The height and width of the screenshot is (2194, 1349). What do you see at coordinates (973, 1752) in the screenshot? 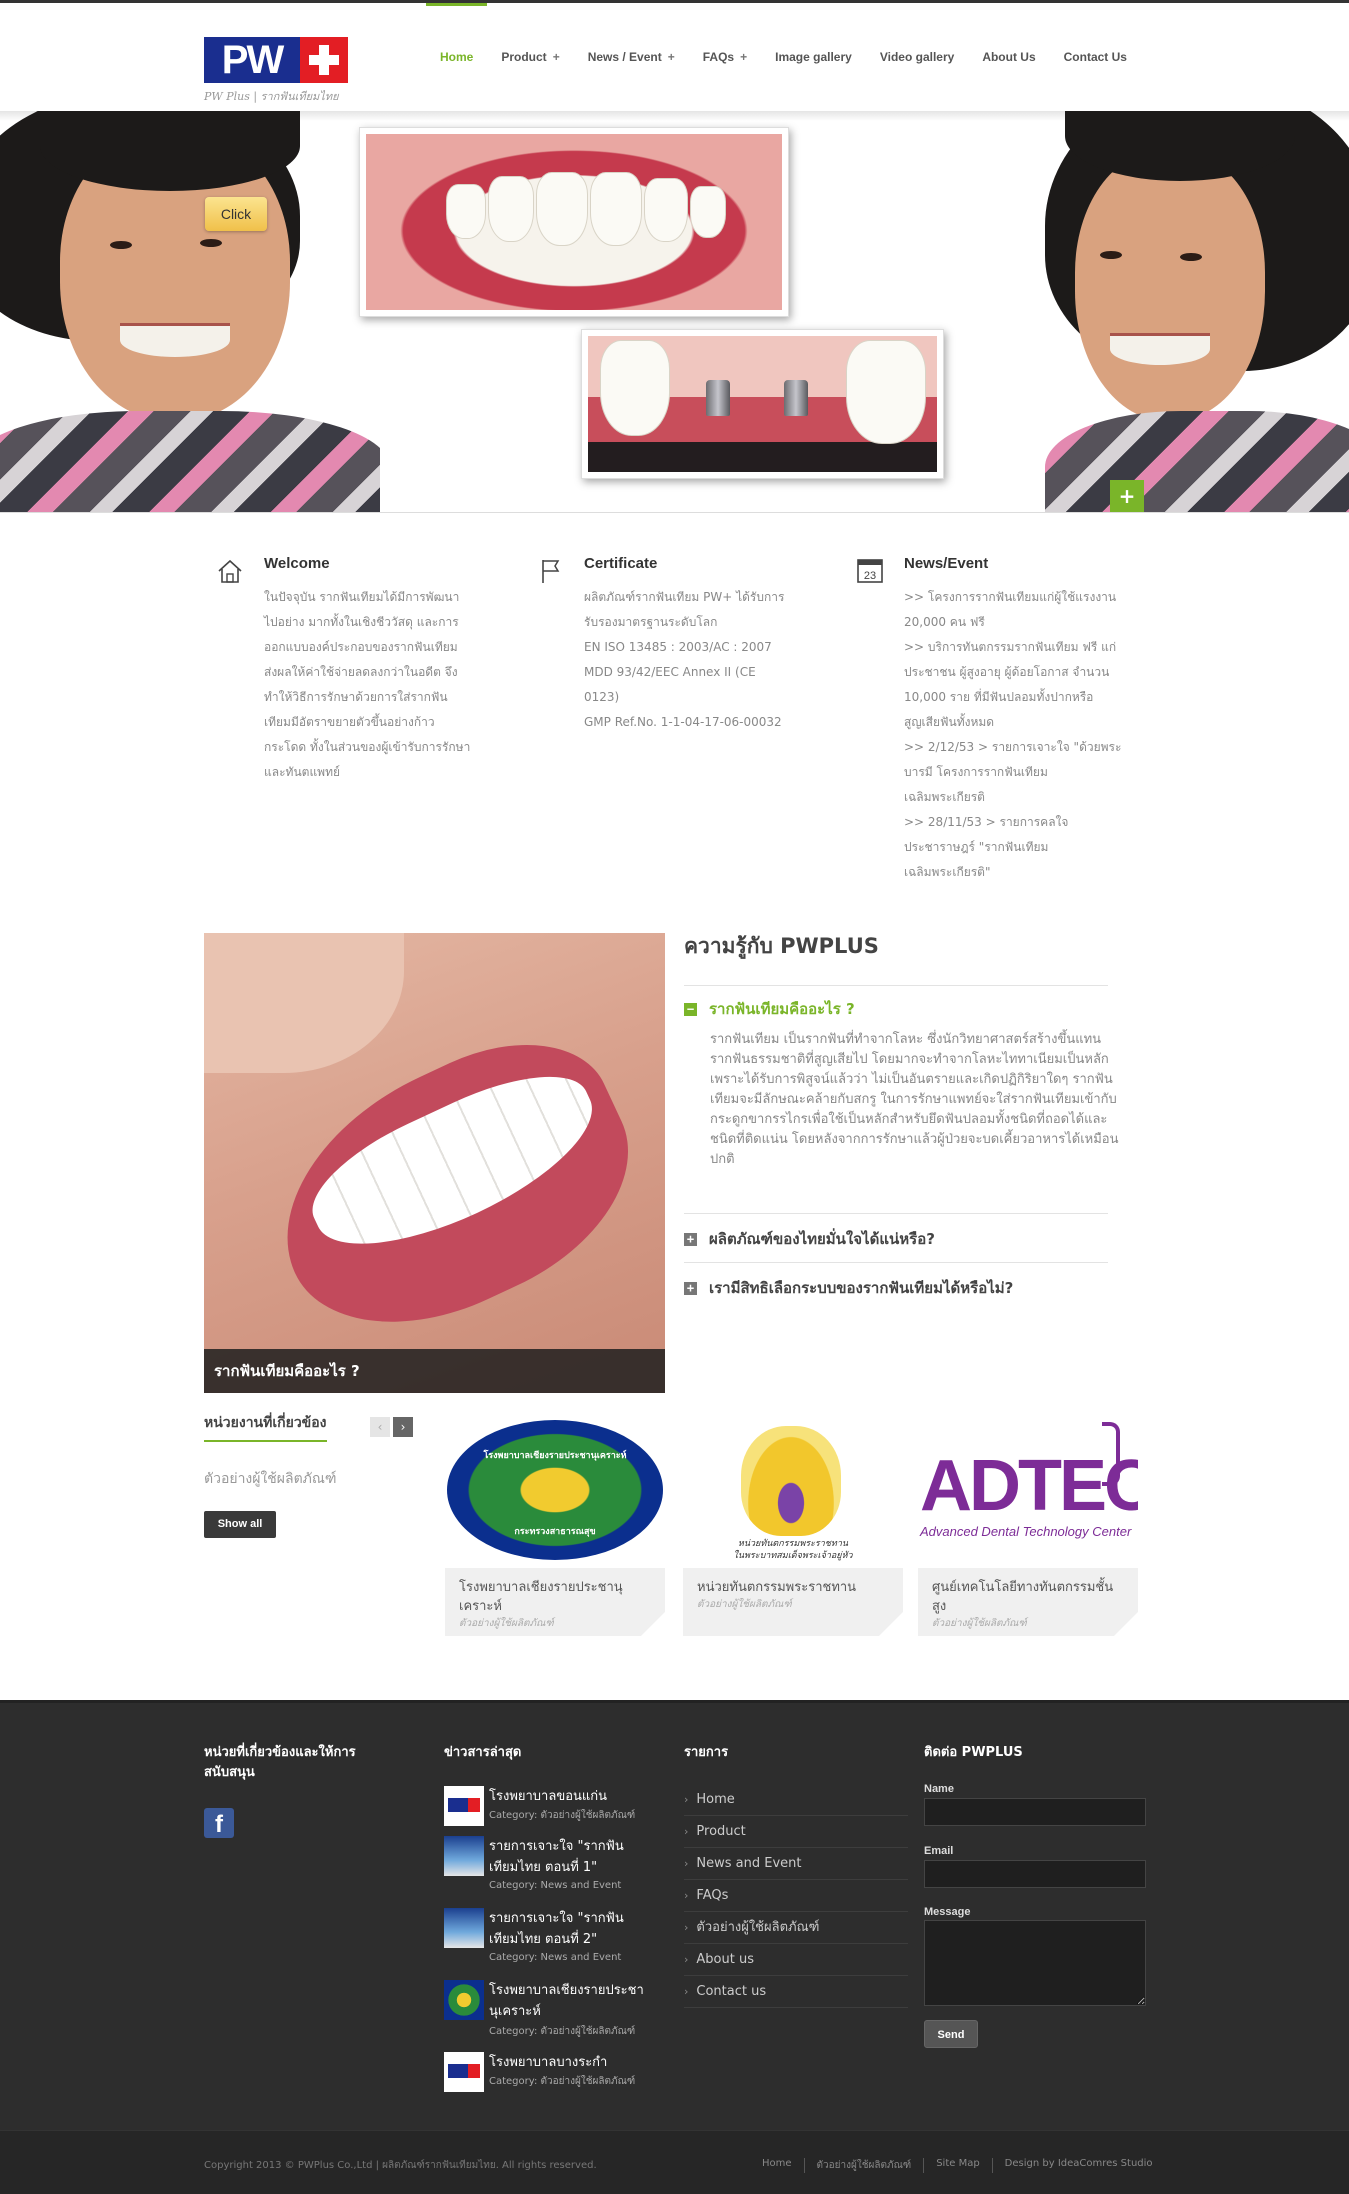
I see `footer-contact-title: ติดต่อ PWPLUS` at bounding box center [973, 1752].